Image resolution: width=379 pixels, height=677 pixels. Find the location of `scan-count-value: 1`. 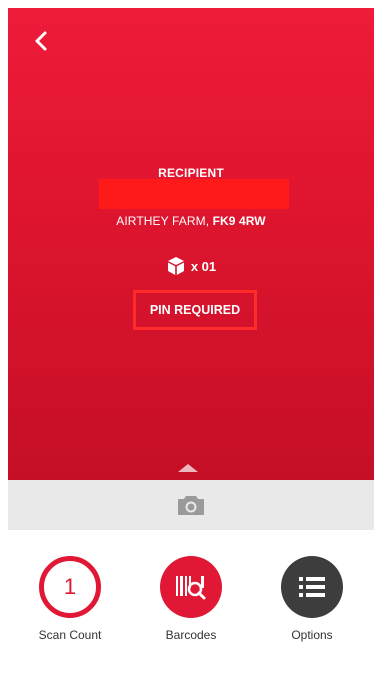

scan-count-value: 1 is located at coordinates (70, 586).